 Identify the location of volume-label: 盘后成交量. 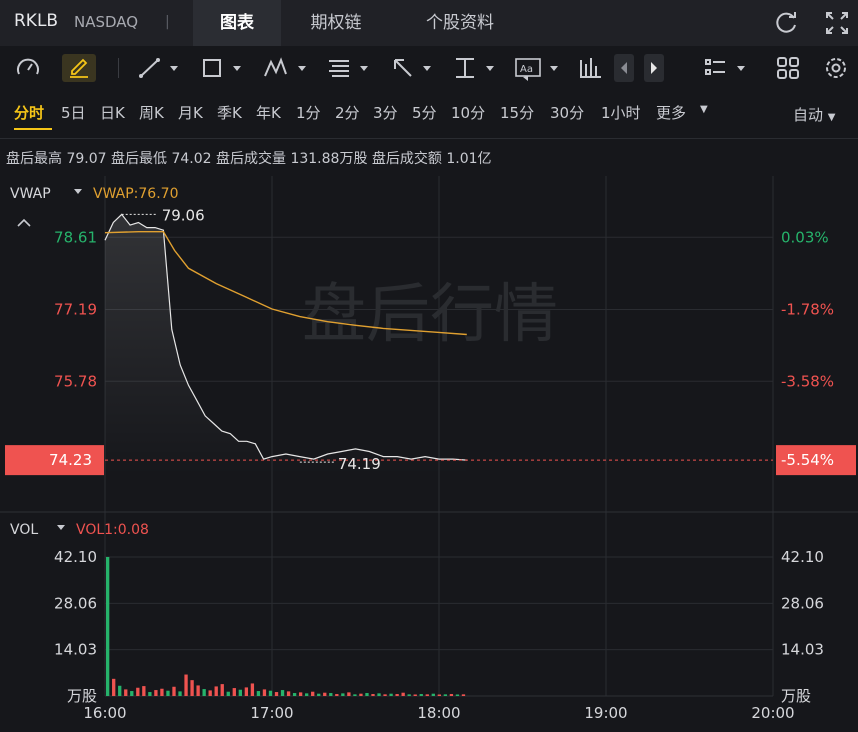
(251, 159).